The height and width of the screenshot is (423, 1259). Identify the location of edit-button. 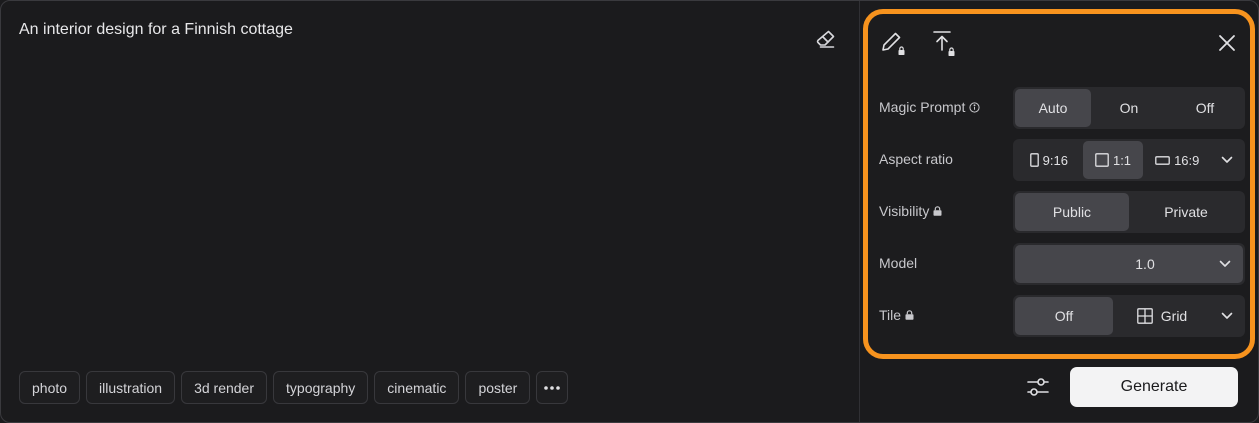
(894, 45).